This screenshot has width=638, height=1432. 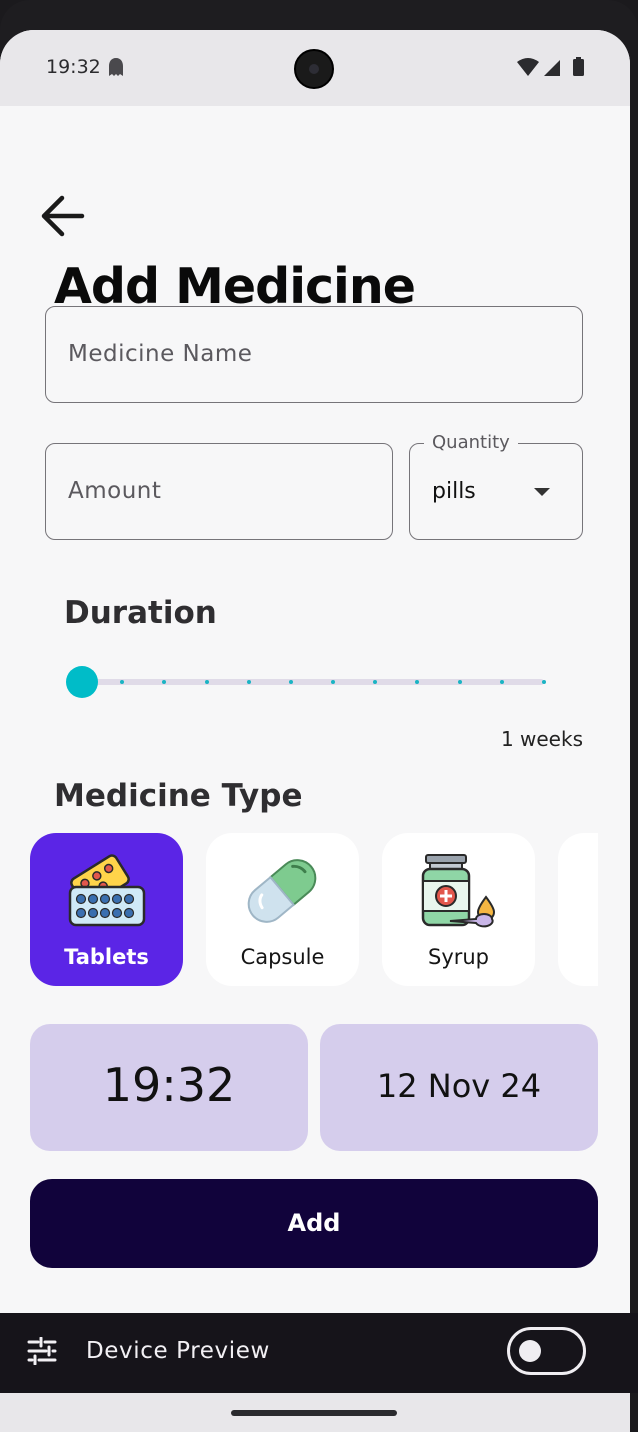 What do you see at coordinates (546, 1351) in the screenshot?
I see `device-preview-toggle` at bounding box center [546, 1351].